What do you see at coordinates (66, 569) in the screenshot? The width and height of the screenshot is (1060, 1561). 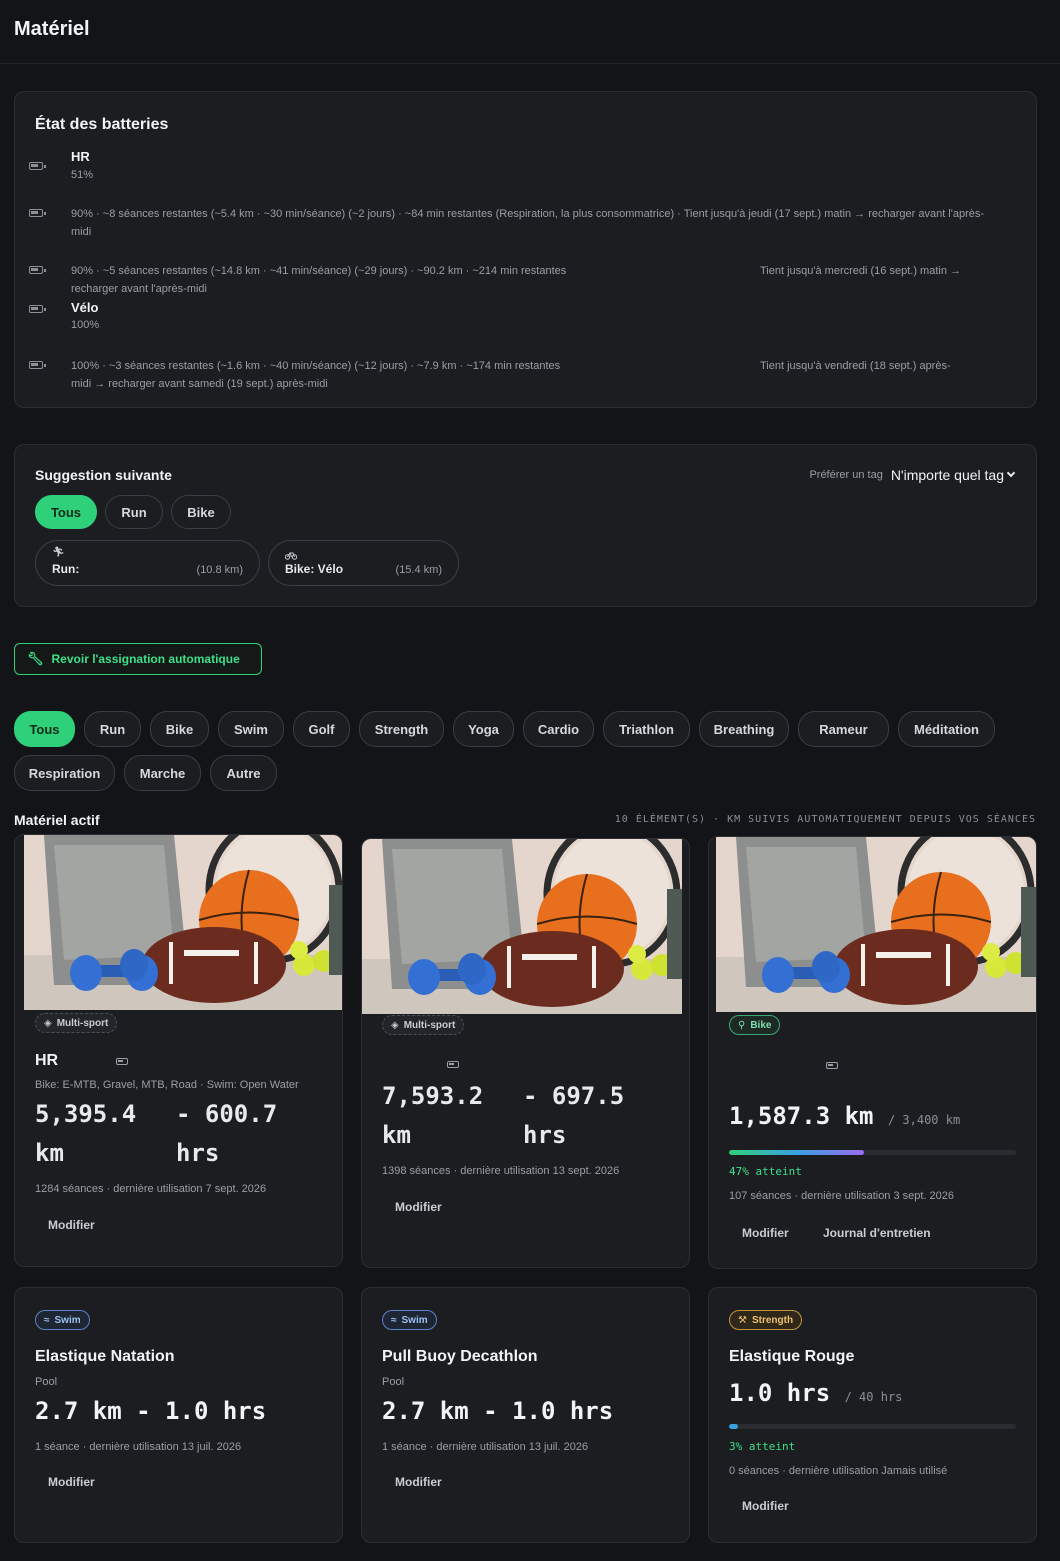 I see `suggestion-card-label: Run:` at bounding box center [66, 569].